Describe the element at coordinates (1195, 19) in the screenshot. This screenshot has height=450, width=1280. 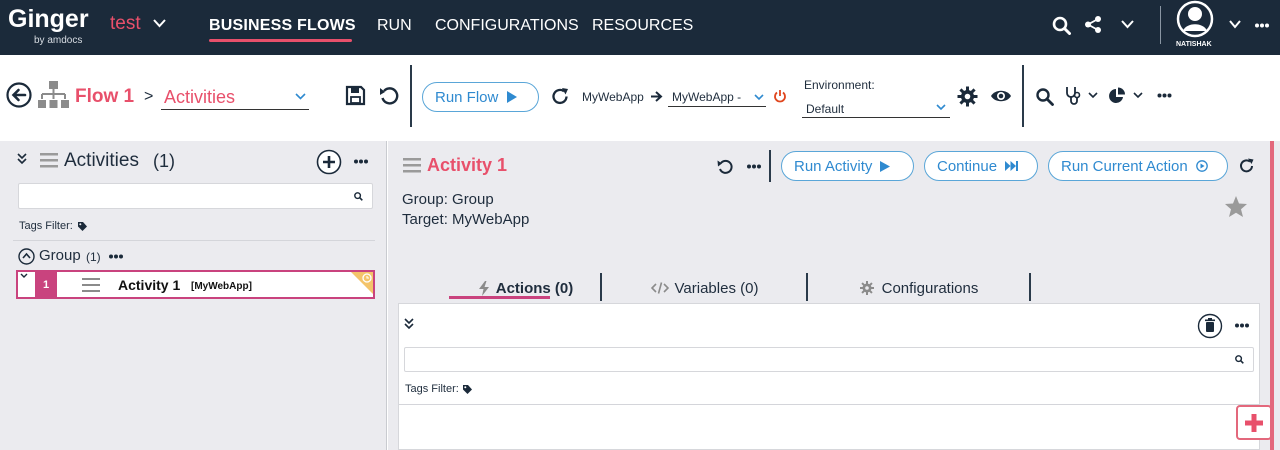
I see `user-avatar-icon` at that location.